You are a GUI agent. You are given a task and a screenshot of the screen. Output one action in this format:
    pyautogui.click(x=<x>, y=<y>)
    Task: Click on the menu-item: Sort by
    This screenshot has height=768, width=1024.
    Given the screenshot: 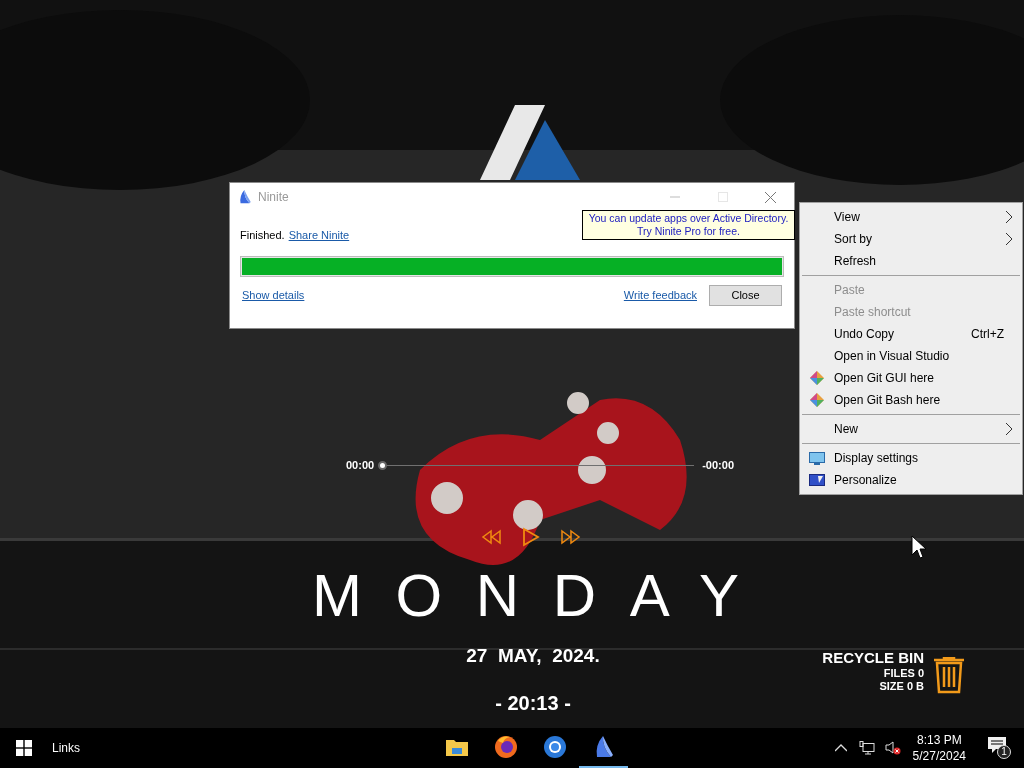 What is the action you would take?
    pyautogui.click(x=911, y=239)
    